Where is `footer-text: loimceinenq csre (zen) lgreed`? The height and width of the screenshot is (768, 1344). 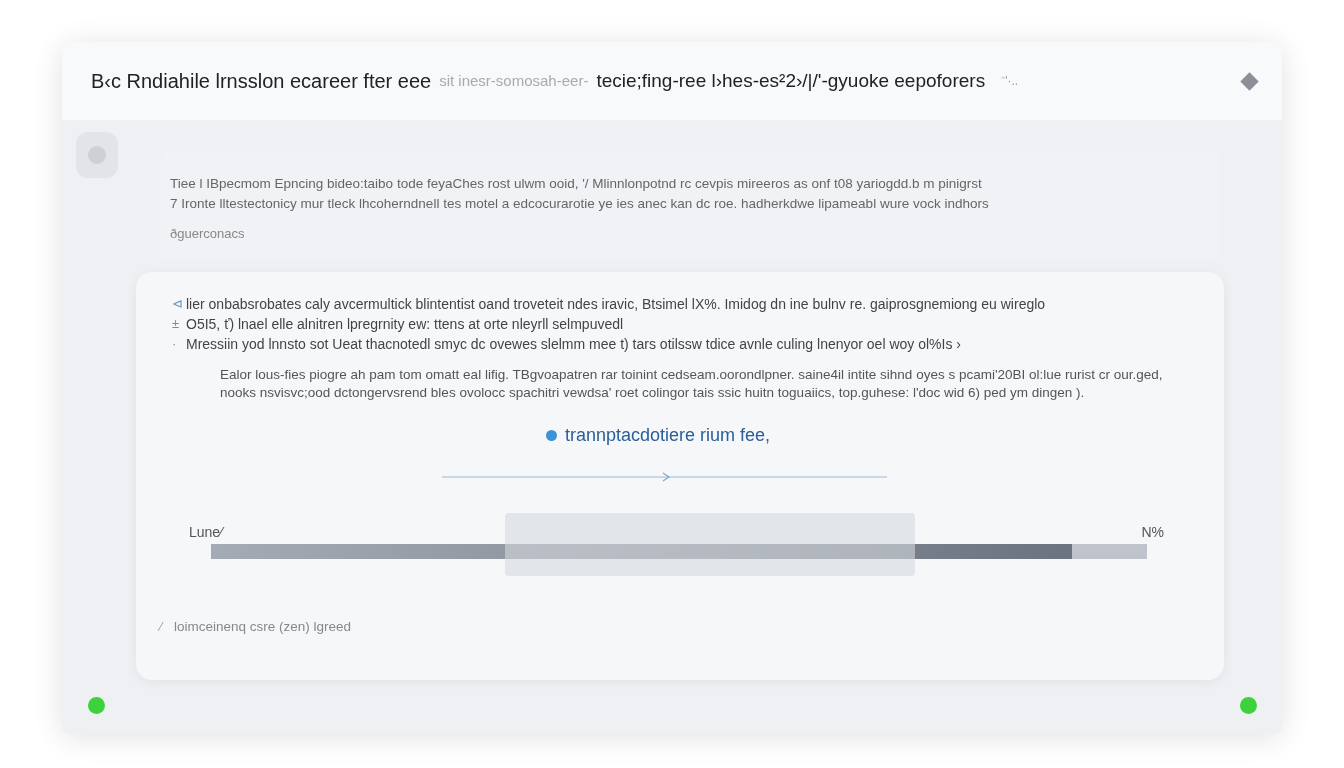 footer-text: loimceinenq csre (zen) lgreed is located at coordinates (263, 627).